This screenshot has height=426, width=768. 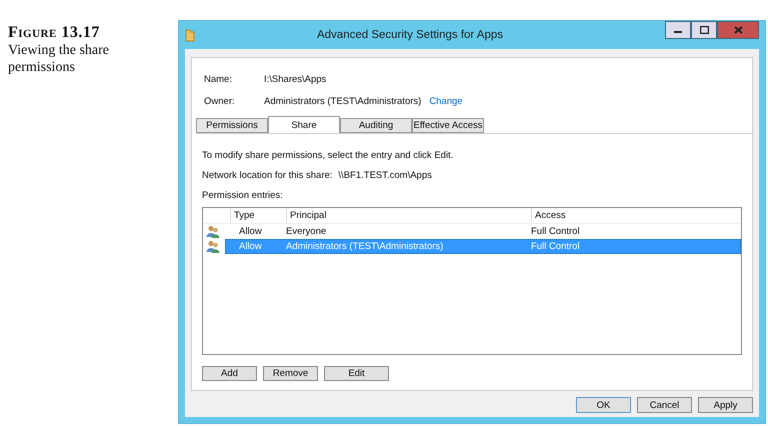 I want to click on instruction-text: To modify share permissions, select the entry and click Edit., so click(x=328, y=155).